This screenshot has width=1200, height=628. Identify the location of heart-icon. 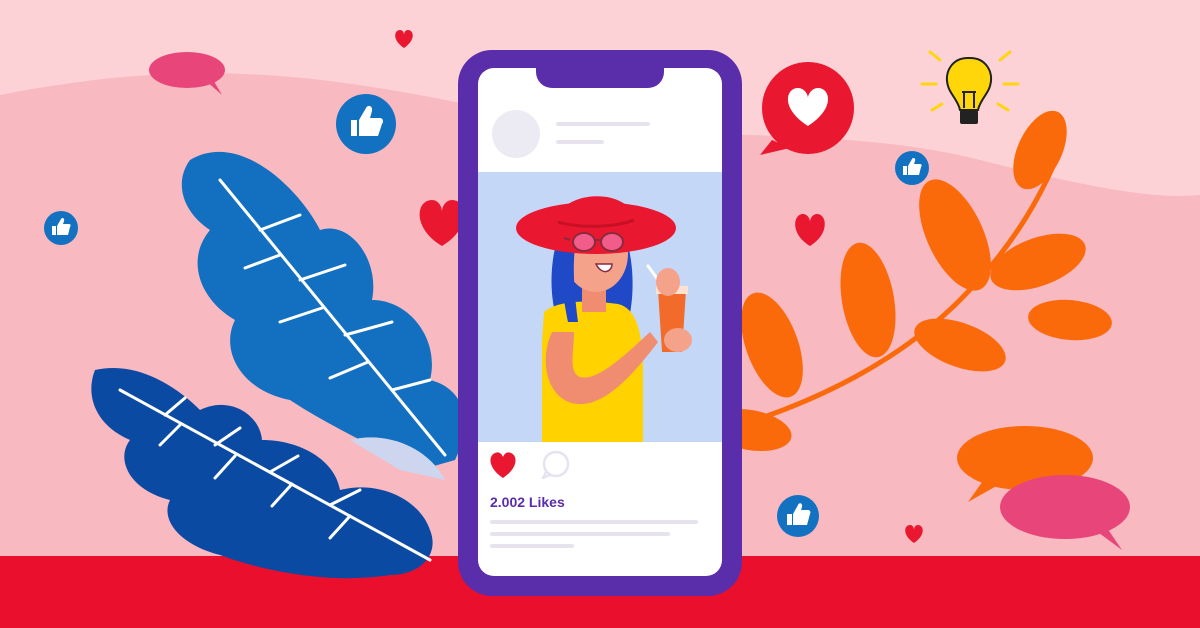
(503, 465).